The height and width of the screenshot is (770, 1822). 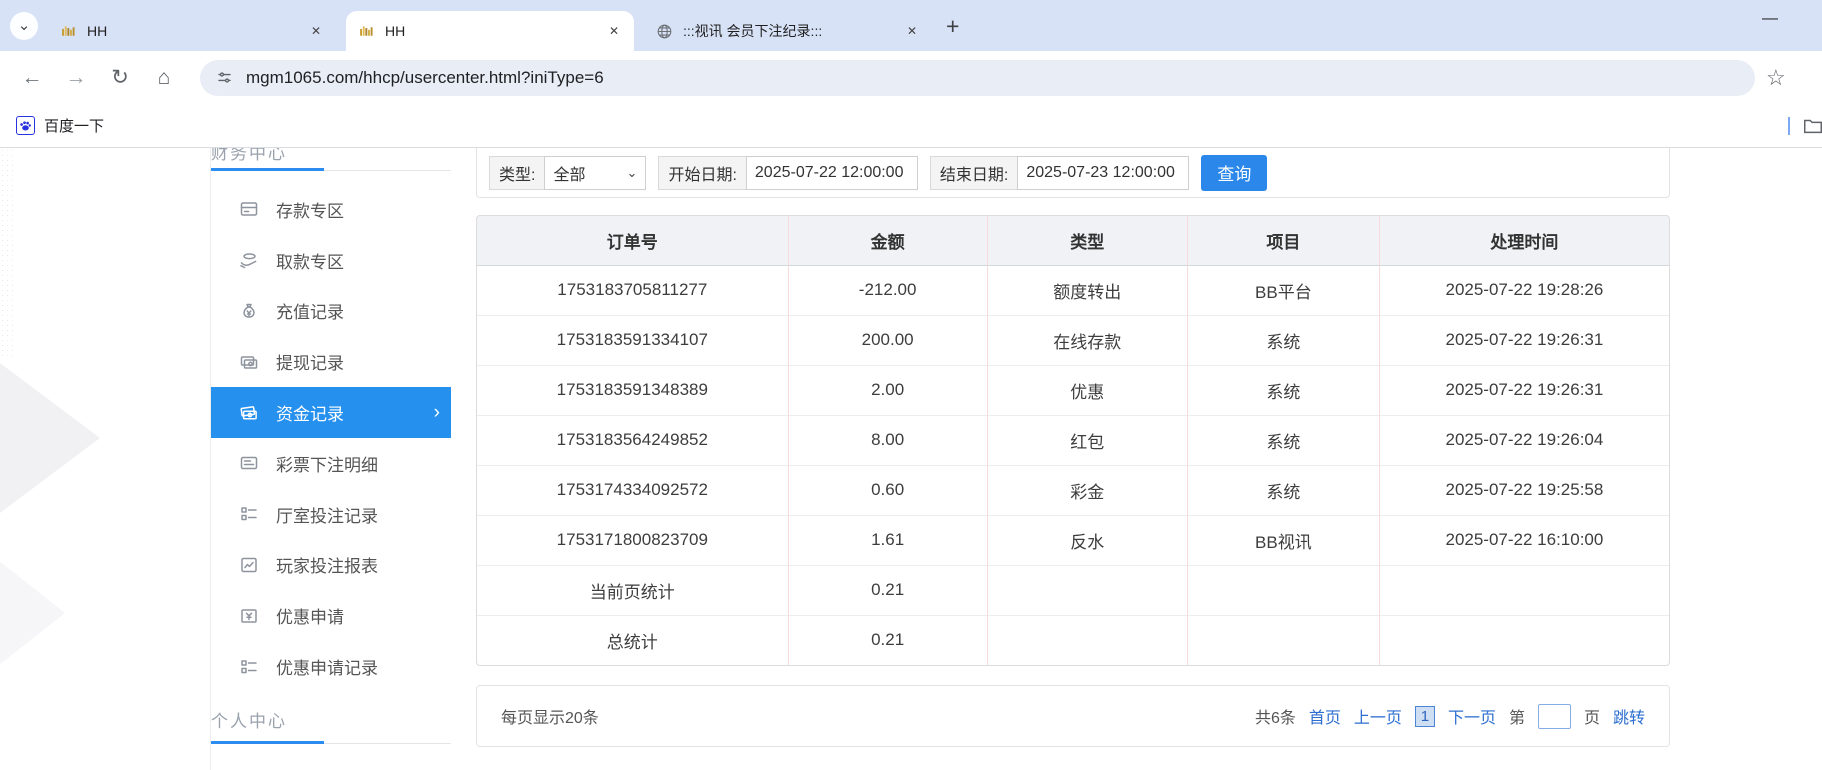 What do you see at coordinates (32, 78) in the screenshot?
I see `back-icon: ←` at bounding box center [32, 78].